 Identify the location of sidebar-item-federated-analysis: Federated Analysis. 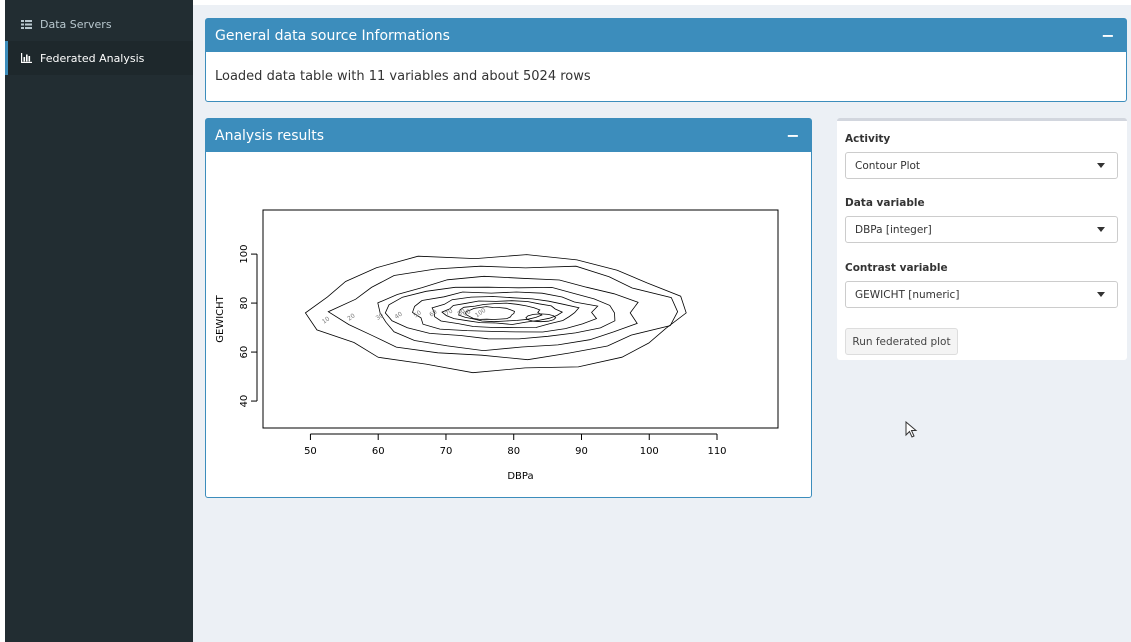
(99, 58).